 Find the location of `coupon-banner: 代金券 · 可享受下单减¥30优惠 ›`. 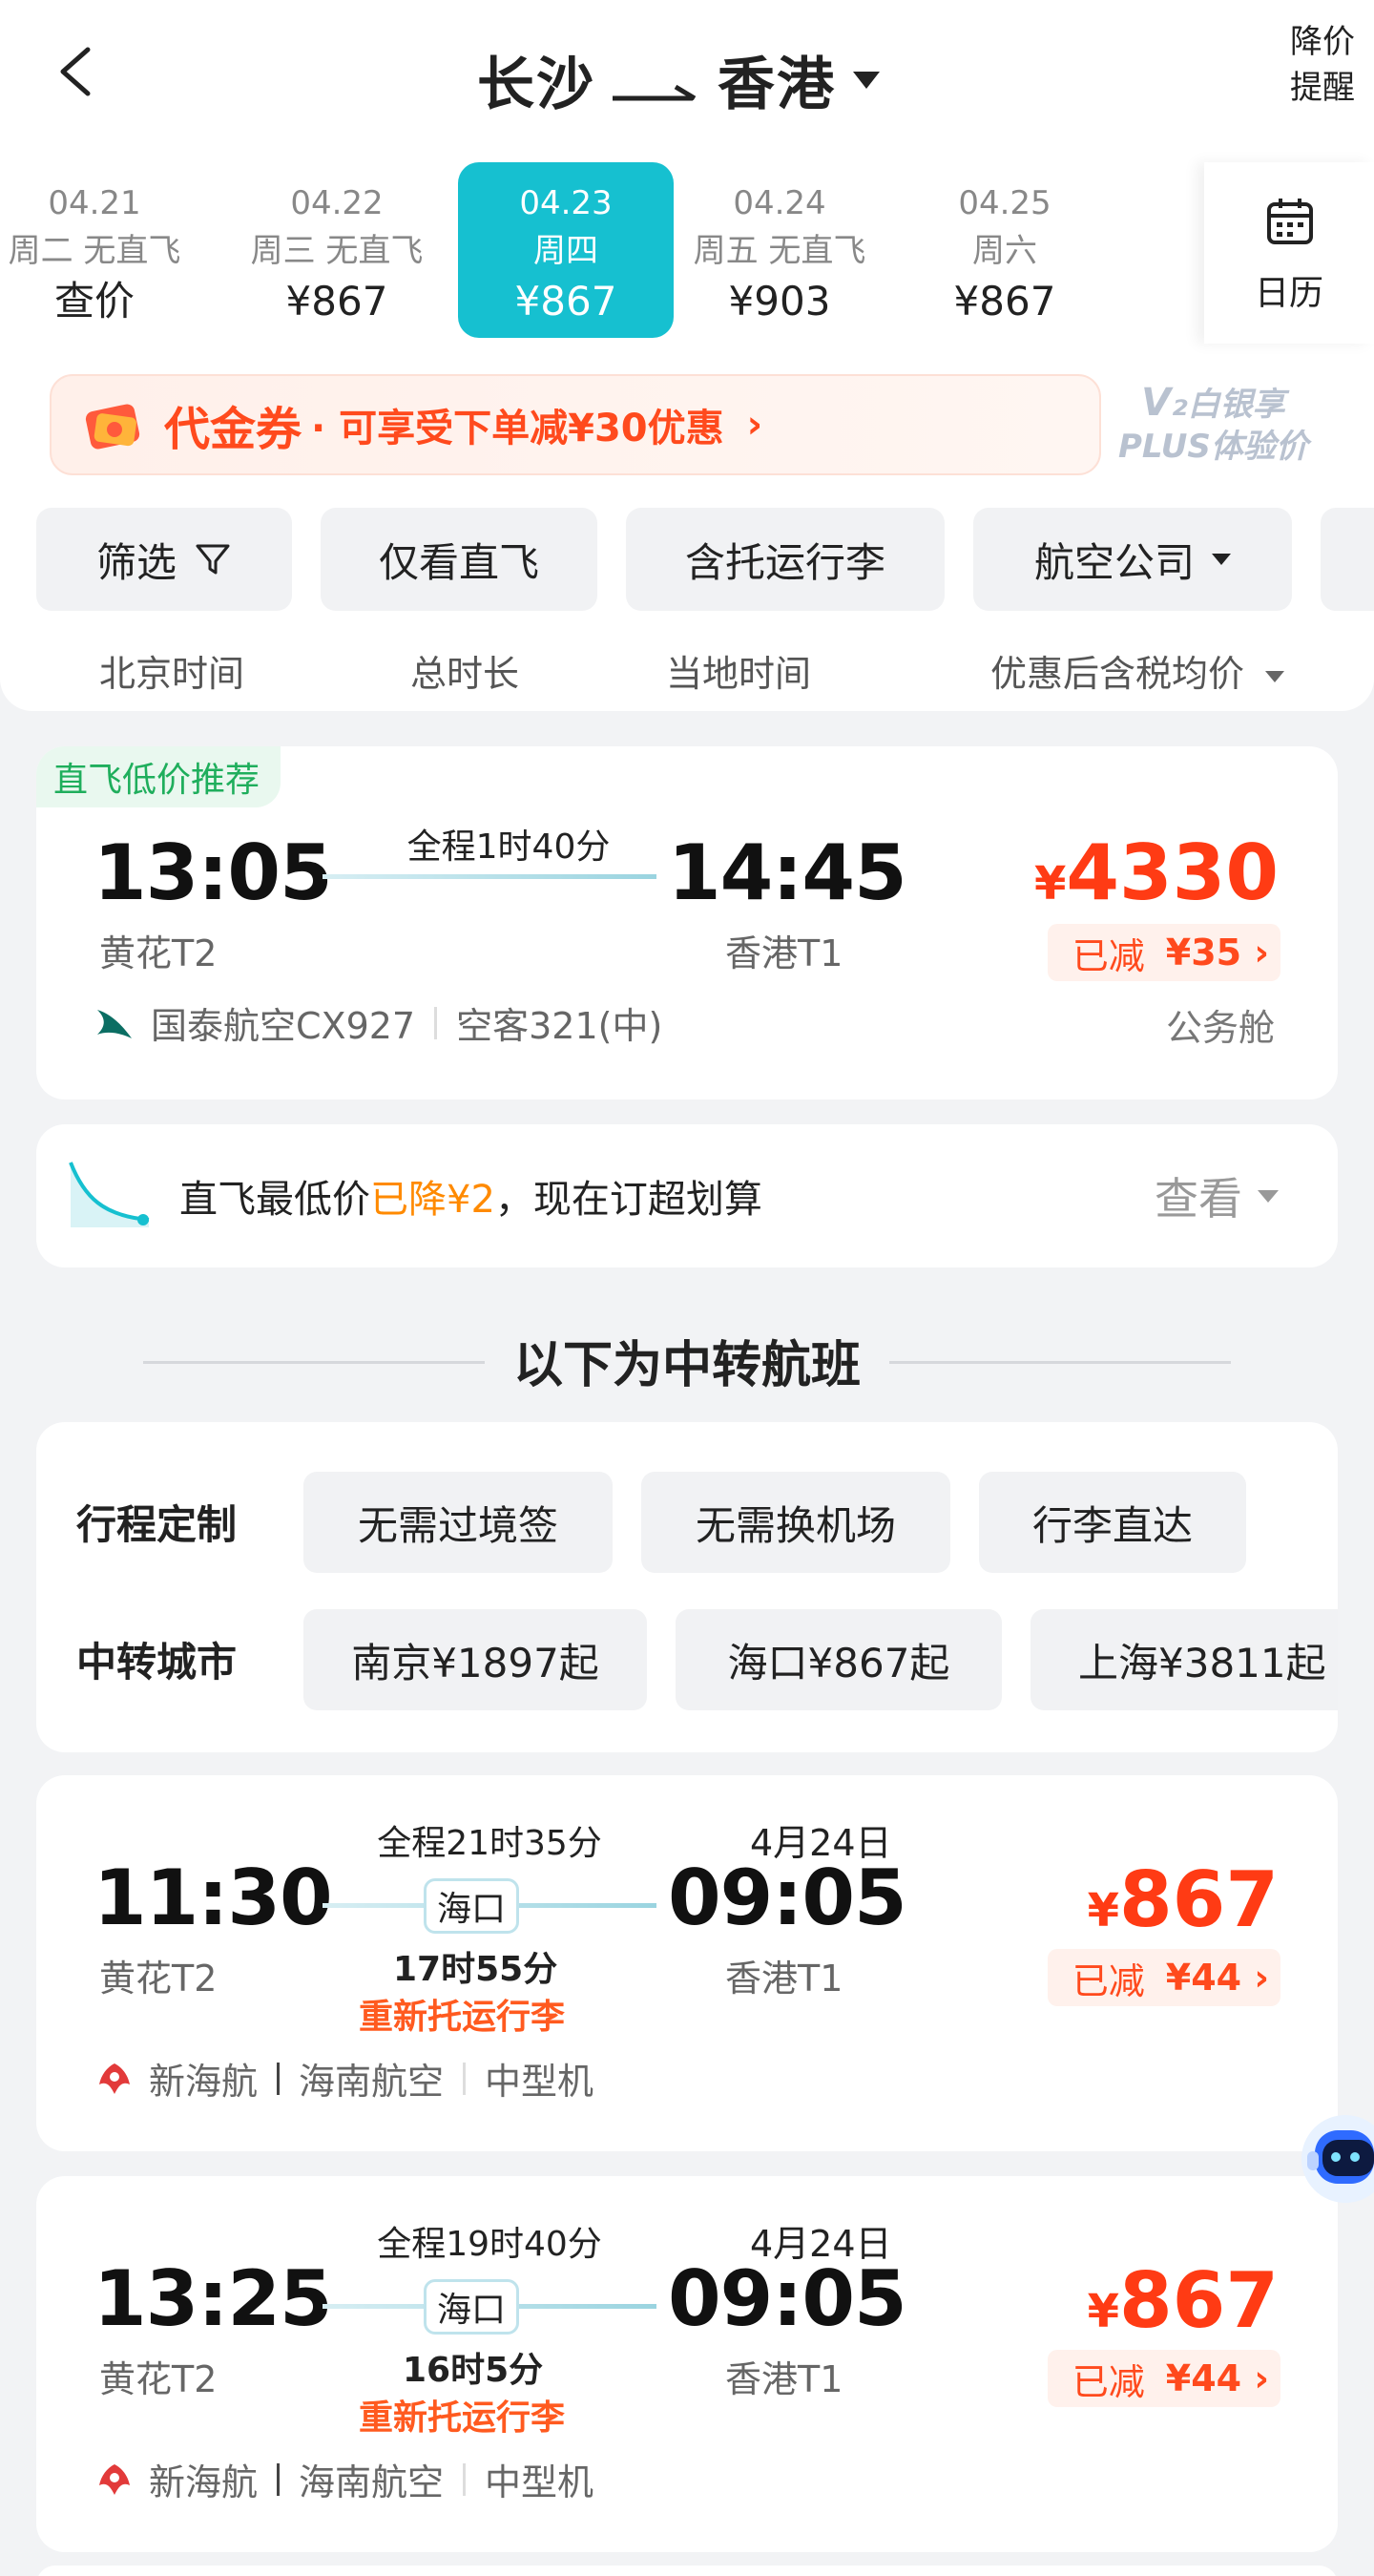

coupon-banner: 代金券 · 可享受下单减¥30优惠 › is located at coordinates (575, 424).